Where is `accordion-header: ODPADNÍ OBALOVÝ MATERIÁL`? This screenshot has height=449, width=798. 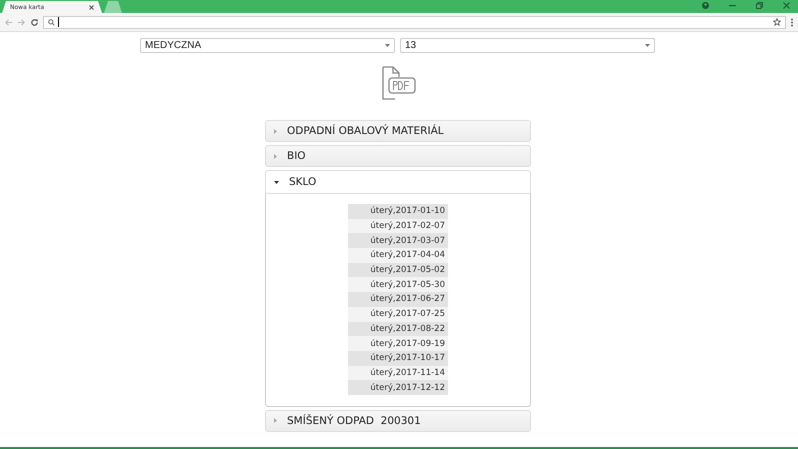
accordion-header: ODPADNÍ OBALOVÝ MATERIÁL is located at coordinates (398, 131).